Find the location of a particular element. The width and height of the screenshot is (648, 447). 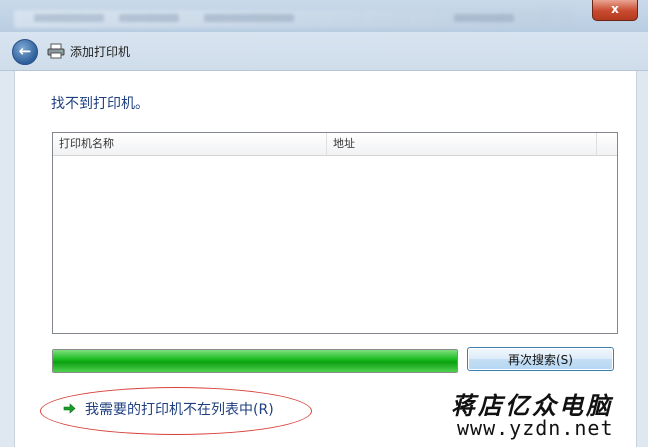

list-header: 打印机名称 地址 is located at coordinates (335, 144).